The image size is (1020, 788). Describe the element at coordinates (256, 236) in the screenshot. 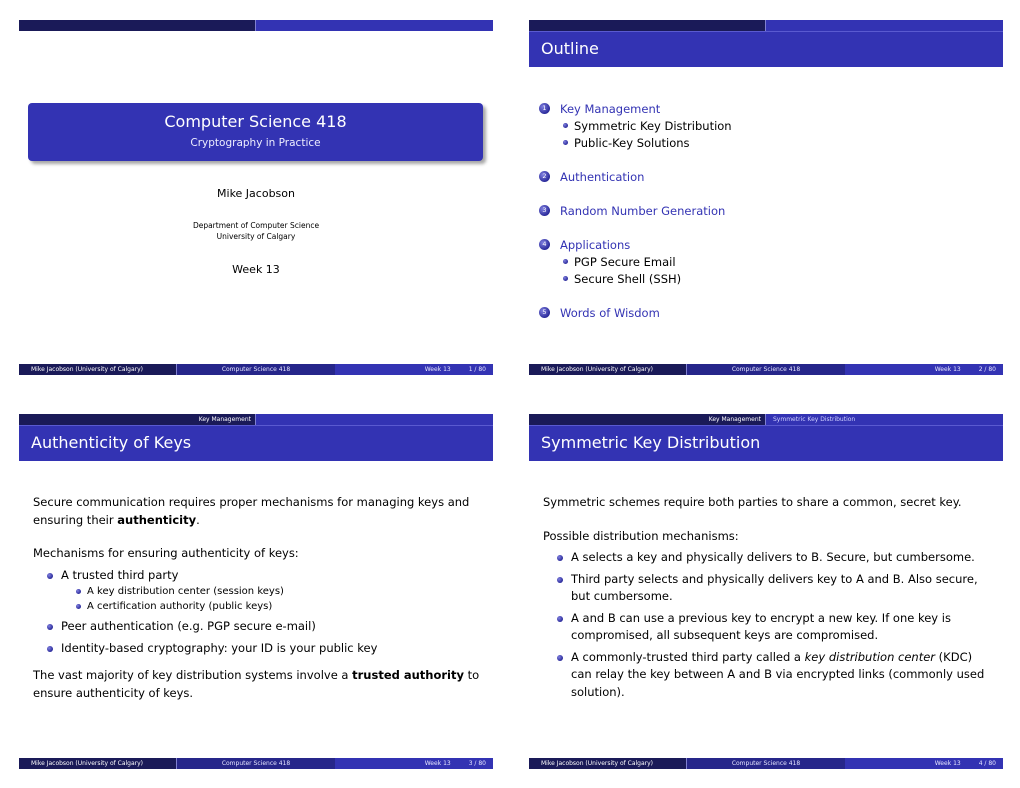

I see `university: University of Calgary` at that location.